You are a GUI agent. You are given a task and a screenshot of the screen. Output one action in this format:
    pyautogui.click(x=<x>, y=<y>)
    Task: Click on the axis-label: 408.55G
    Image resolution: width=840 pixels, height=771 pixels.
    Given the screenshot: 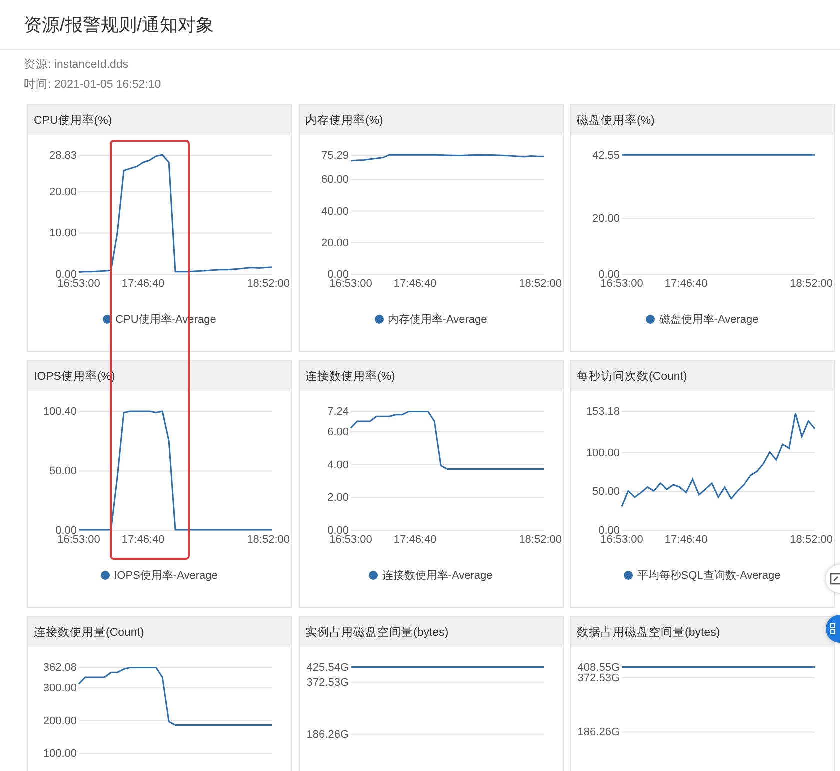 What is the action you would take?
    pyautogui.click(x=599, y=668)
    